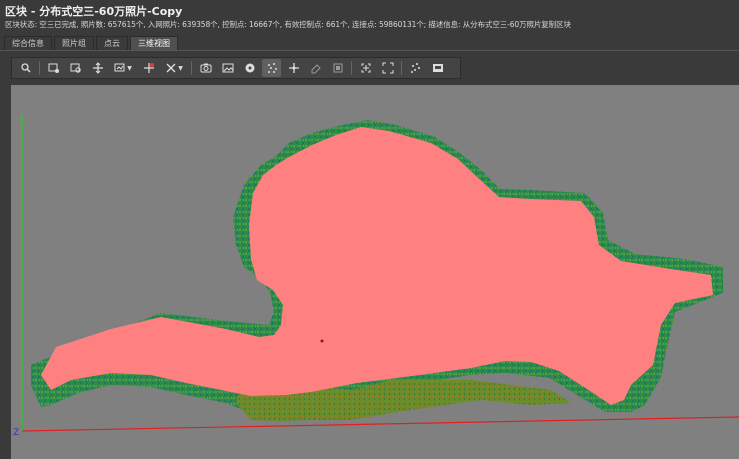  What do you see at coordinates (154, 43) in the screenshot?
I see `tab-3d-view: 三维视图` at bounding box center [154, 43].